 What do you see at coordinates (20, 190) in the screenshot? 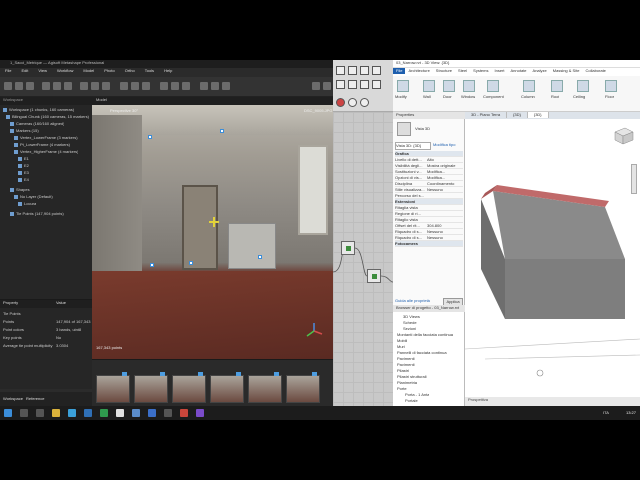
I see `tree-item: Shapes` at bounding box center [20, 190].